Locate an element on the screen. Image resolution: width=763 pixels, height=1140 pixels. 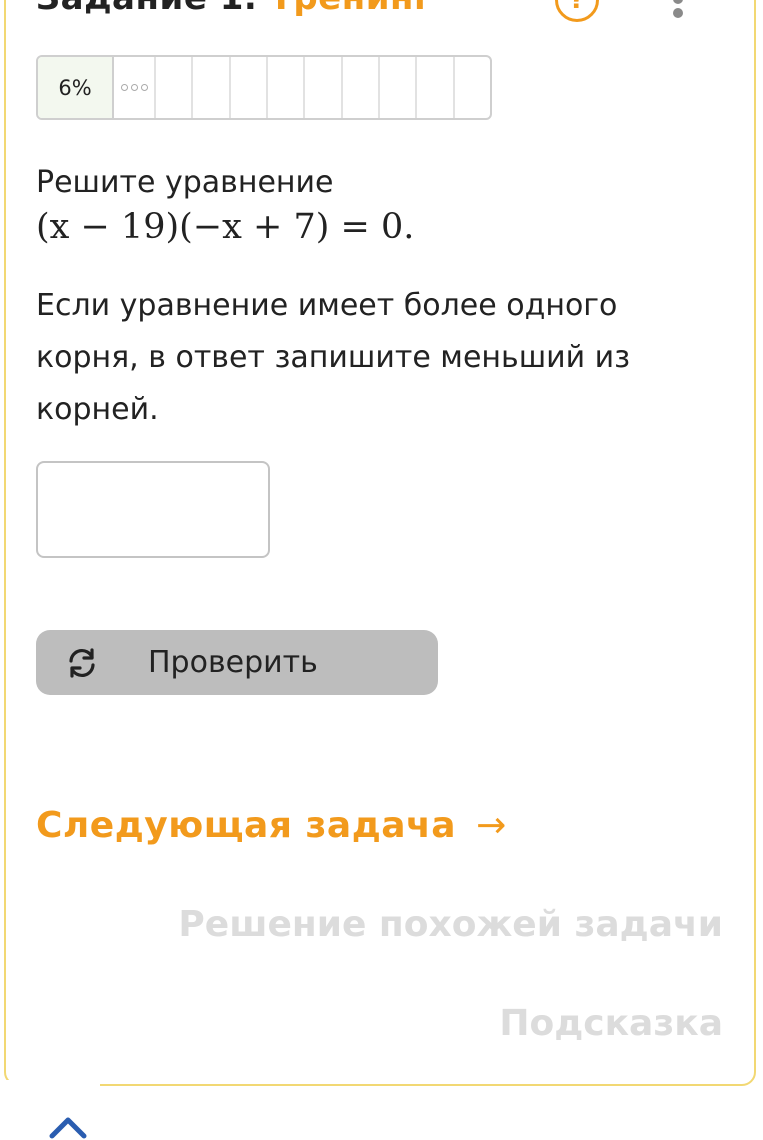
task-equation: (x − 19)(−x + 7) = 0. is located at coordinates (225, 227).